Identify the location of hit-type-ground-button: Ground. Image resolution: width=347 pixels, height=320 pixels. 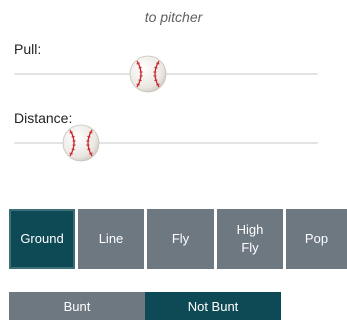
(42, 239).